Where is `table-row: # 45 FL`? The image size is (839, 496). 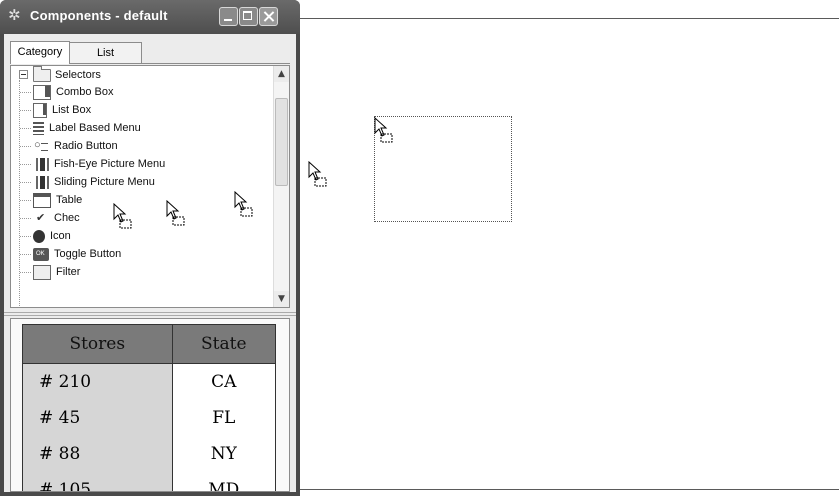 table-row: # 45 FL is located at coordinates (149, 418).